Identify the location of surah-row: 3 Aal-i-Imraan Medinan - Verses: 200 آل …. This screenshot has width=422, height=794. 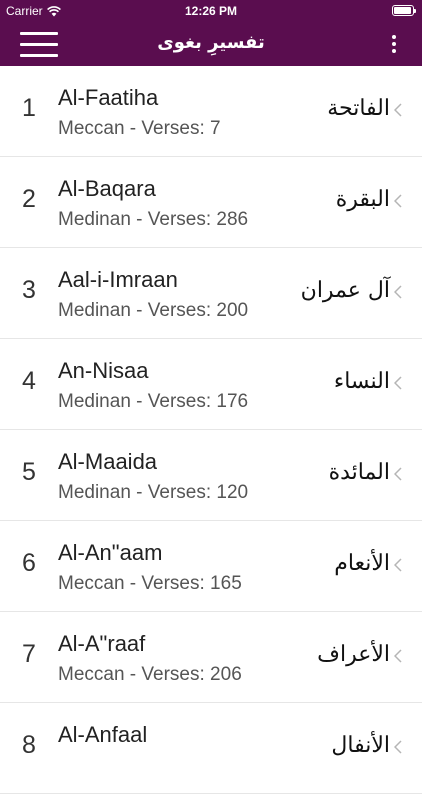
(211, 293).